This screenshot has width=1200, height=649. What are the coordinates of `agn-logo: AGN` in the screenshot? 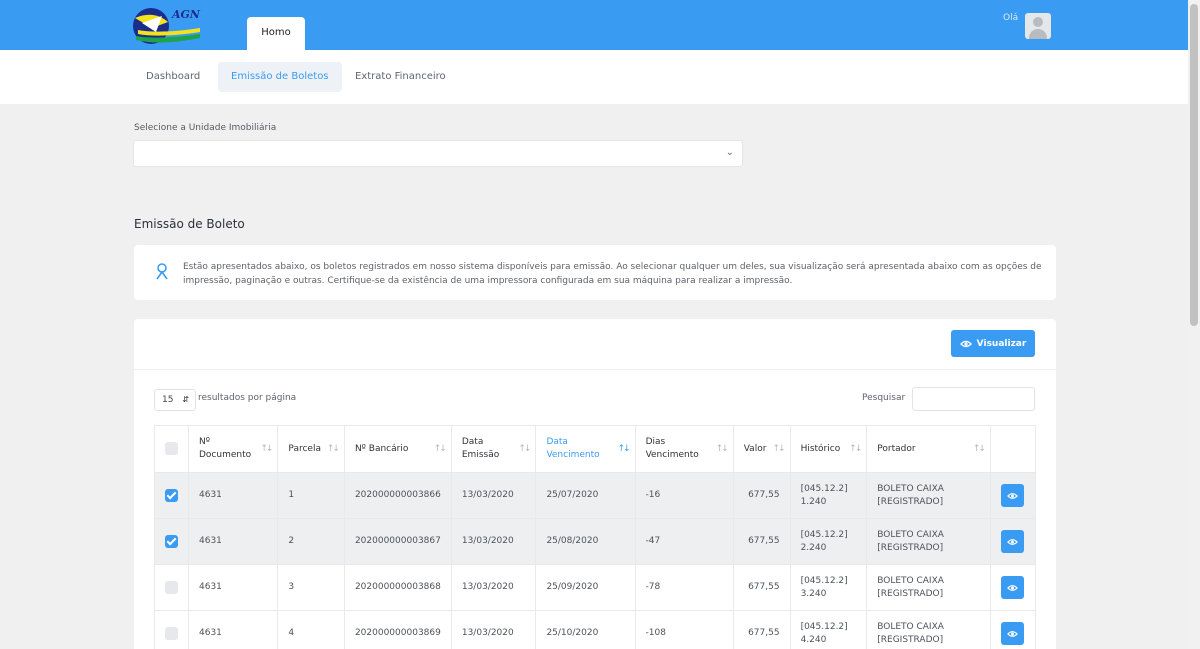 It's located at (168, 26).